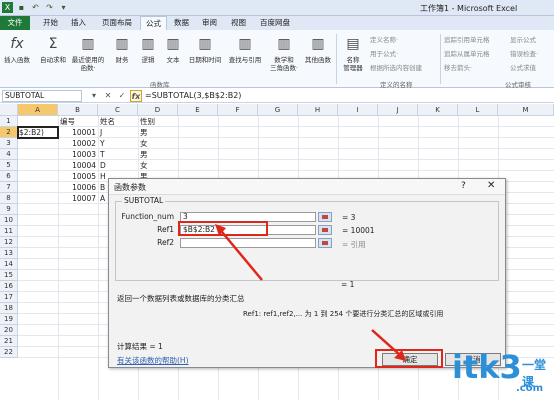 The image size is (554, 400). What do you see at coordinates (310, 292) in the screenshot?
I see `annotation-arrows` at bounding box center [310, 292].